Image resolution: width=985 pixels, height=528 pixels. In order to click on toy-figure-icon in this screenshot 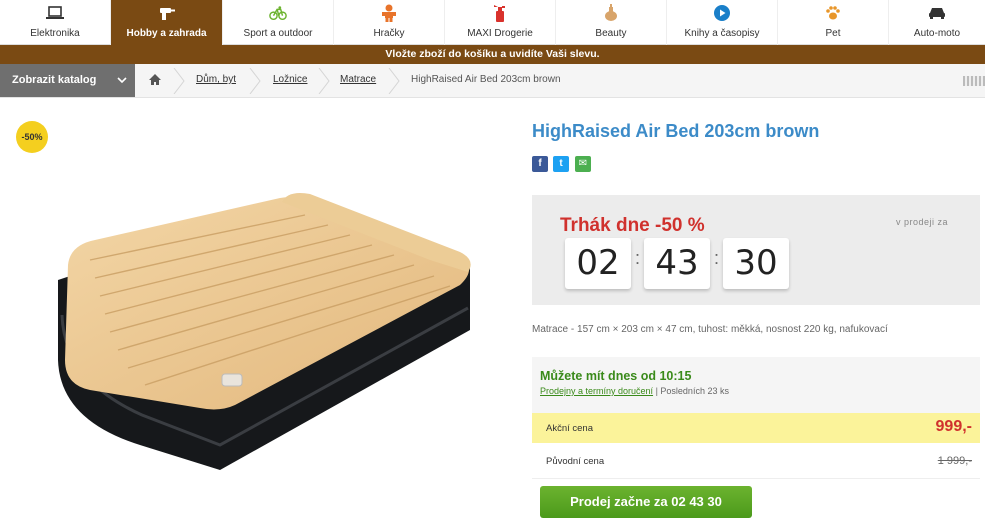, I will do `click(389, 13)`.